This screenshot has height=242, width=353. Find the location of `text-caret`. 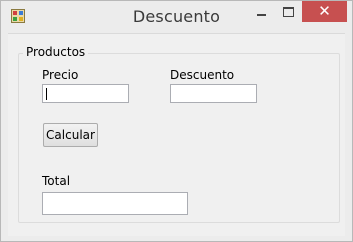

text-caret is located at coordinates (46, 94).